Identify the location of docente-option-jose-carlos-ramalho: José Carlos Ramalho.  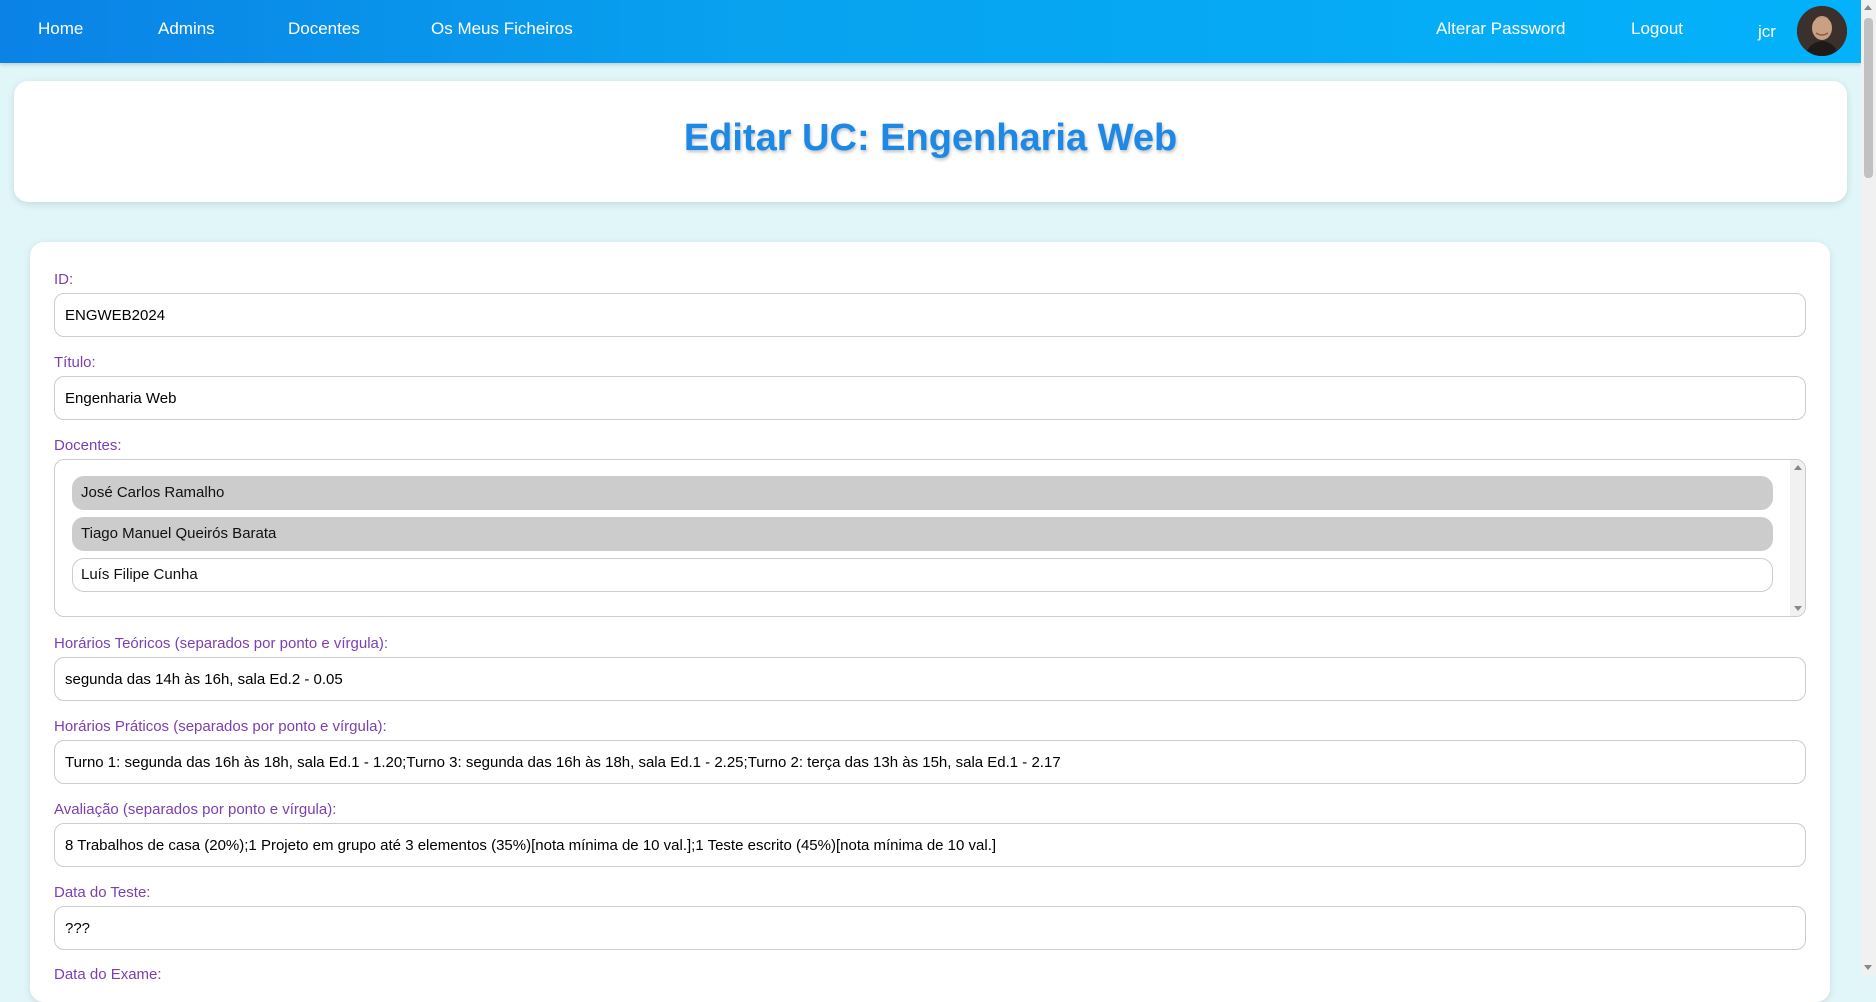
(922, 493).